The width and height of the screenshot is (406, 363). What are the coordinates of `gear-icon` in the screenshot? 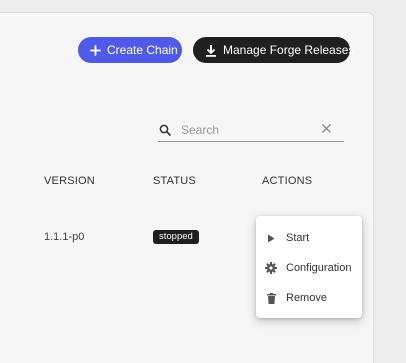 It's located at (271, 268).